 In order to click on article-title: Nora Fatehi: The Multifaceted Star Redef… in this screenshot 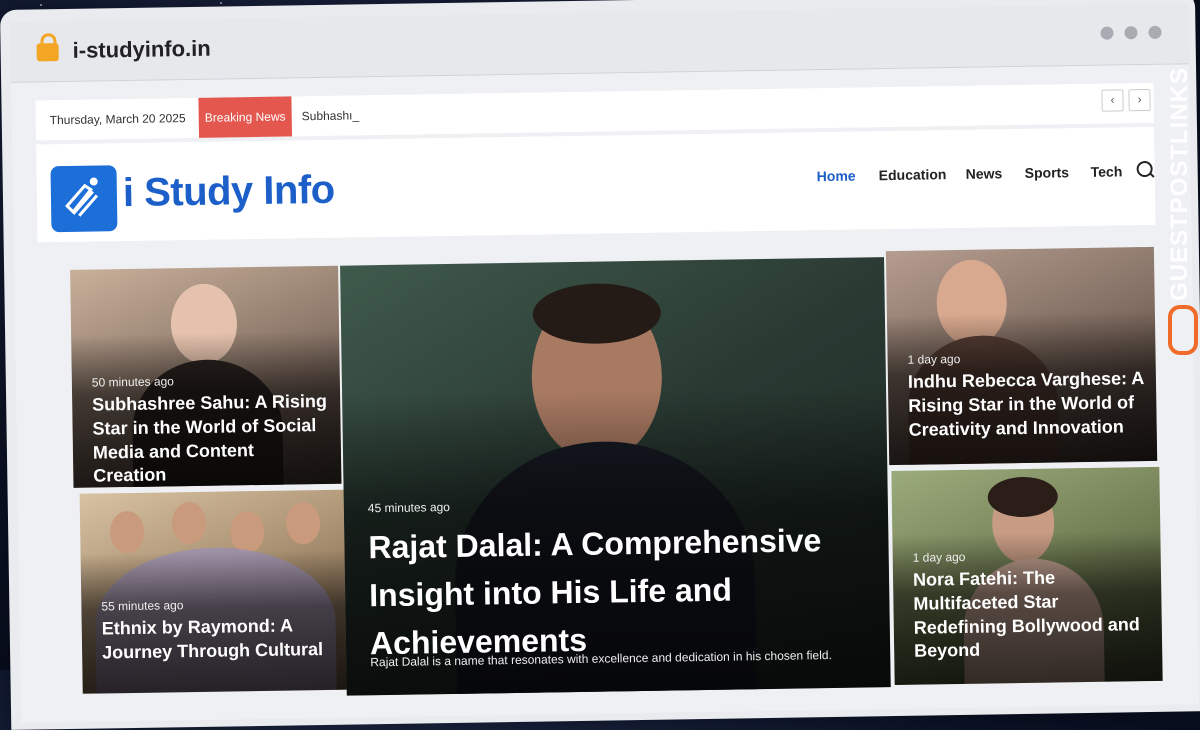, I will do `click(1031, 614)`.